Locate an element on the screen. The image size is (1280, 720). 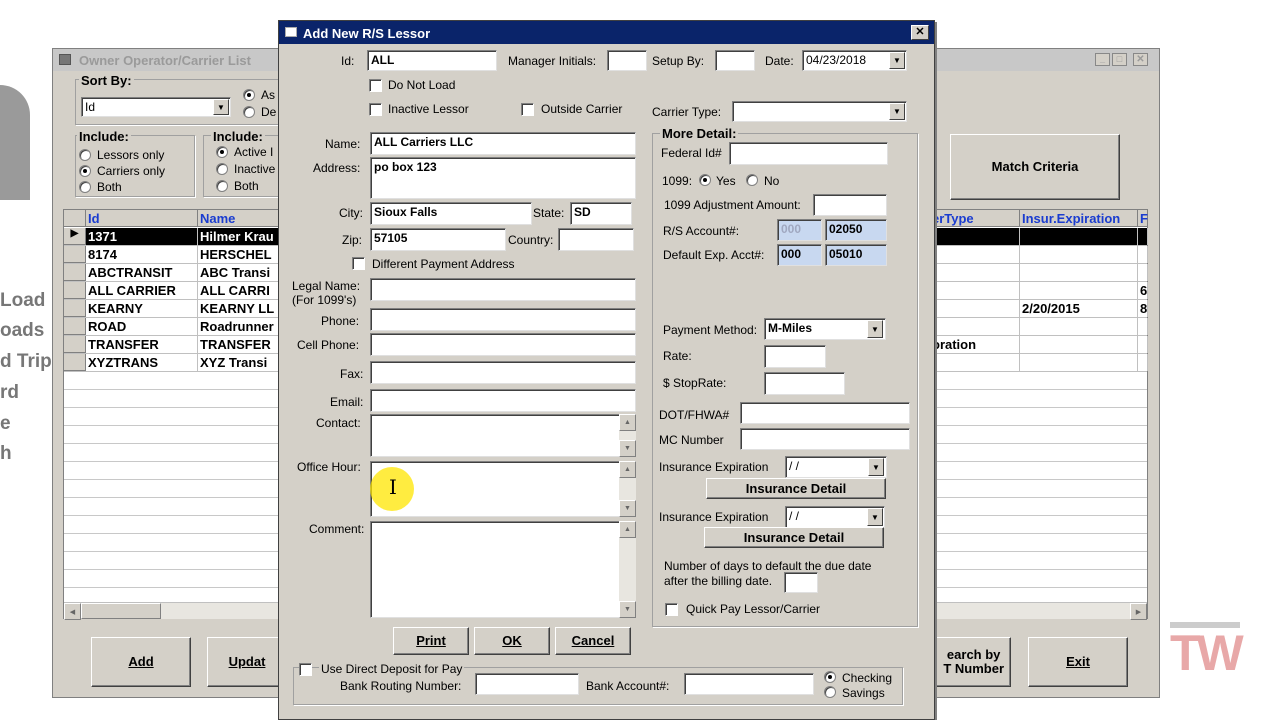
zip-field: 57105 is located at coordinates (438, 239).